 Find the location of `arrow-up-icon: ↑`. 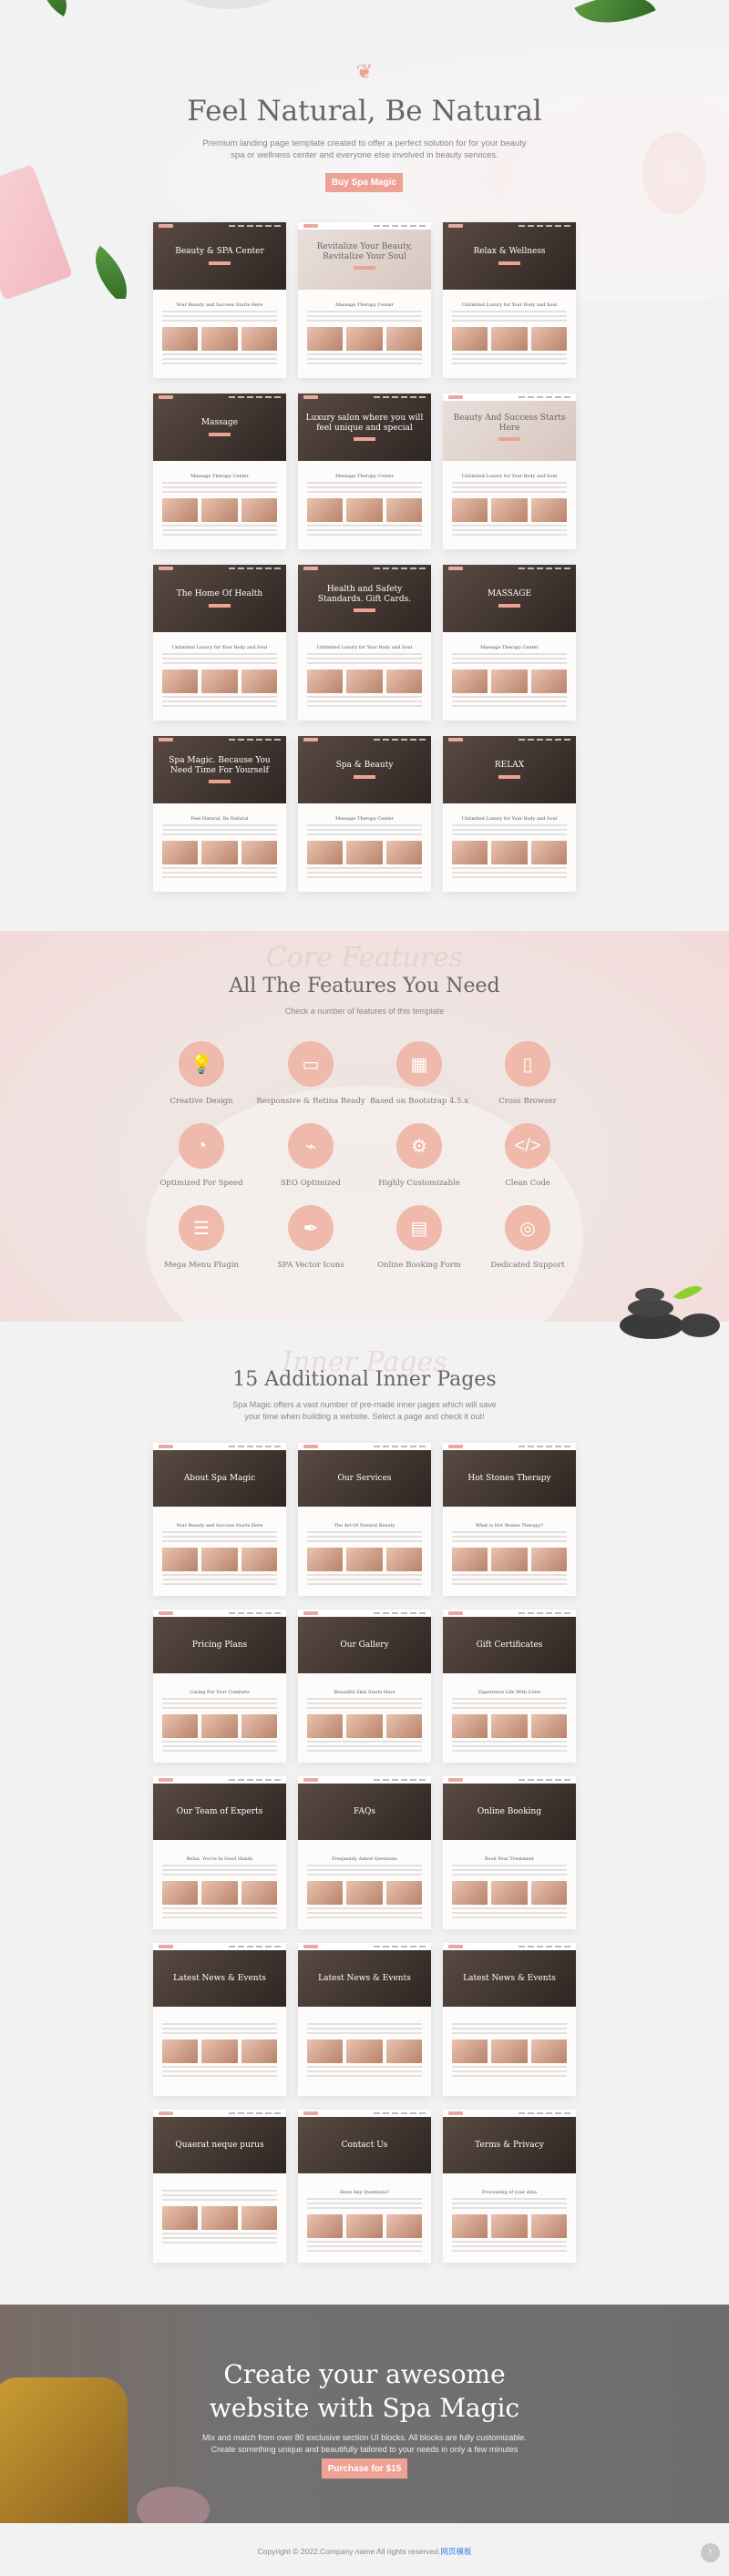

arrow-up-icon: ↑ is located at coordinates (710, 2552).